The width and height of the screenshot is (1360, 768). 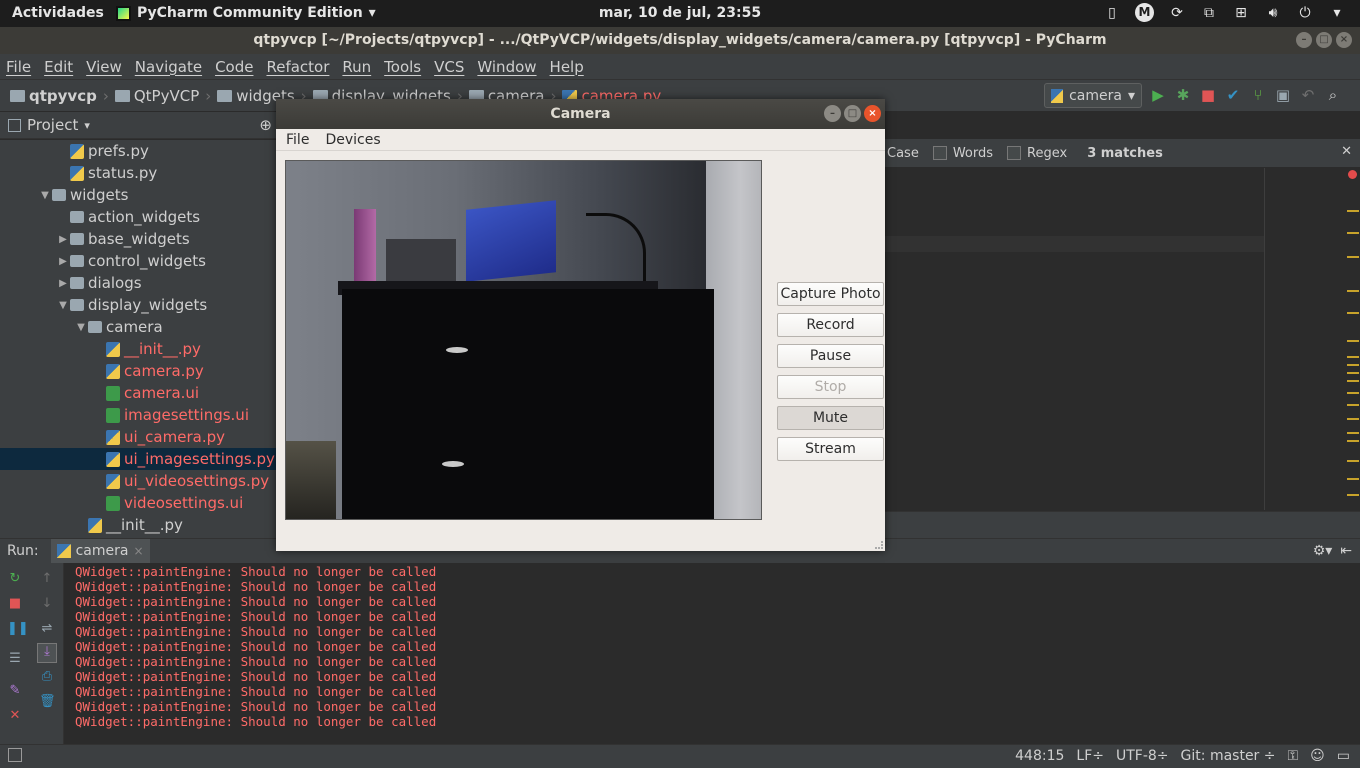 What do you see at coordinates (15, 579) in the screenshot?
I see `rerun-icon: ↻` at bounding box center [15, 579].